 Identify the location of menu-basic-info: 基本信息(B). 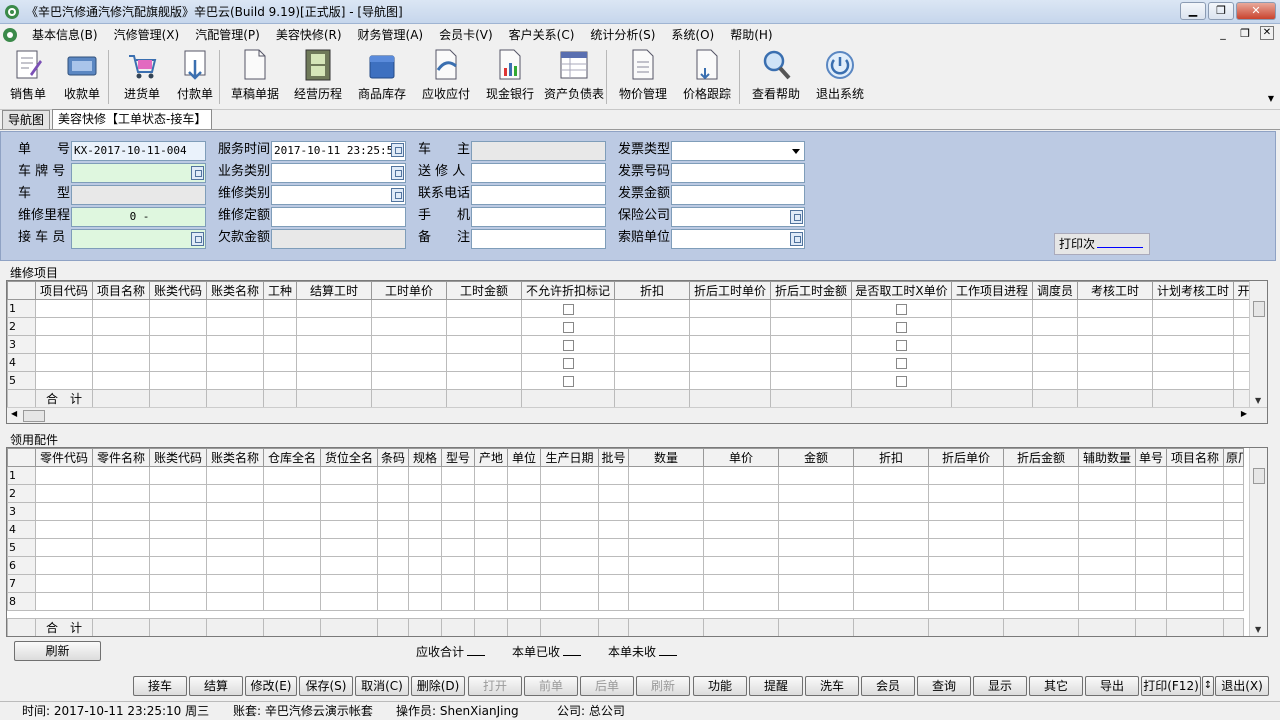
(65, 35).